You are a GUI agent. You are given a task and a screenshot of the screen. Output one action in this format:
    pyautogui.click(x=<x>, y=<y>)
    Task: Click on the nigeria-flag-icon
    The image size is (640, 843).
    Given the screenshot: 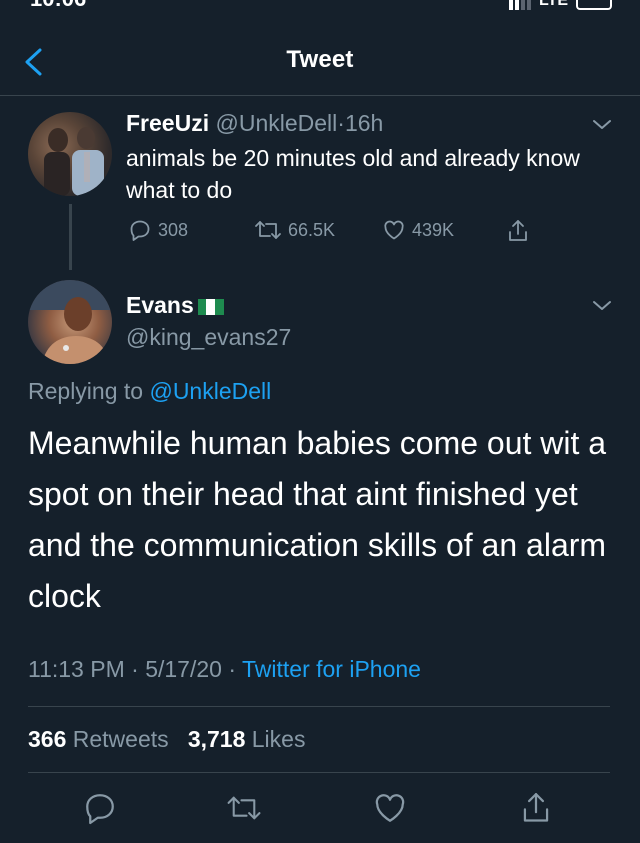 What is the action you would take?
    pyautogui.click(x=210, y=306)
    